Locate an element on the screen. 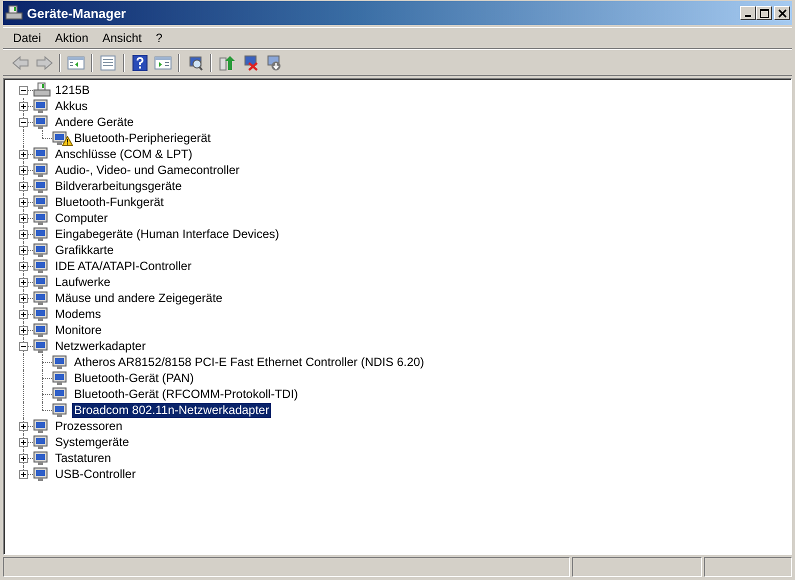 Image resolution: width=795 pixels, height=580 pixels. help-icon is located at coordinates (140, 62).